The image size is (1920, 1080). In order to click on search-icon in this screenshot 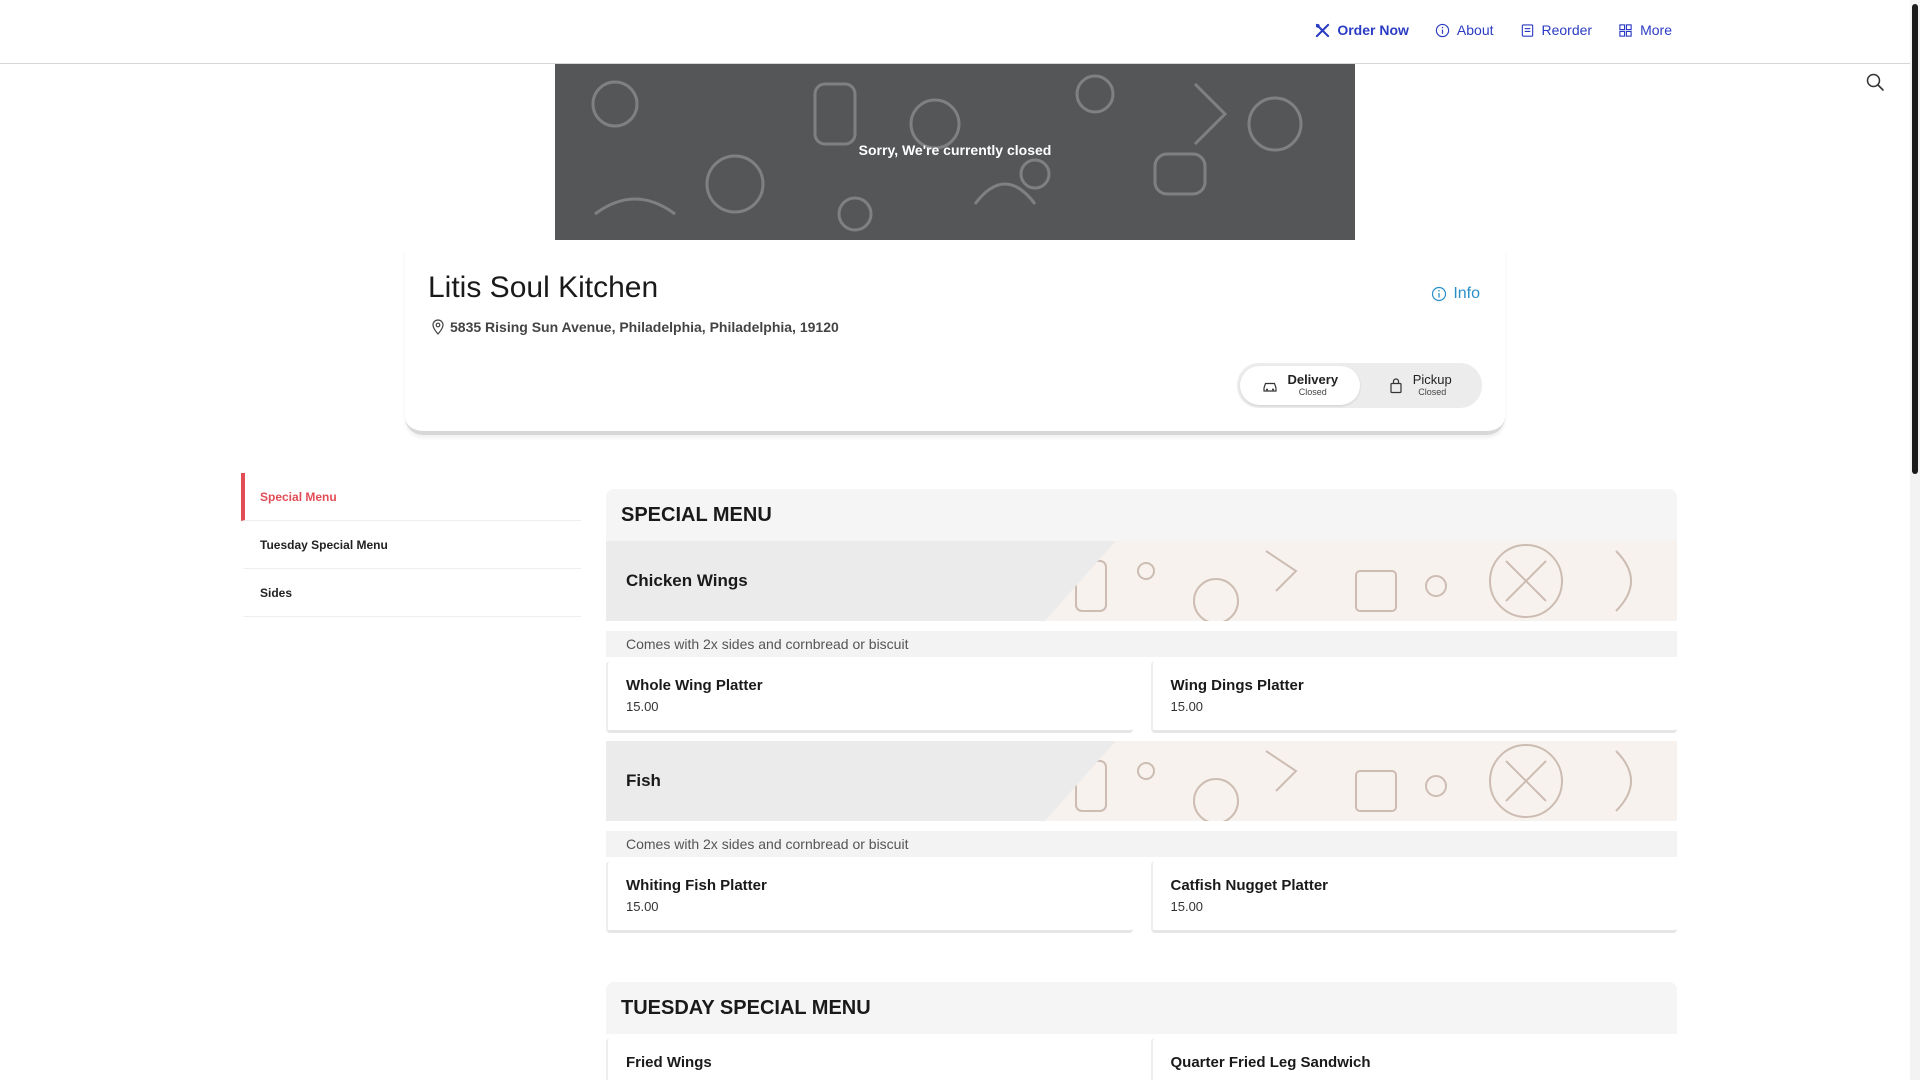, I will do `click(1875, 82)`.